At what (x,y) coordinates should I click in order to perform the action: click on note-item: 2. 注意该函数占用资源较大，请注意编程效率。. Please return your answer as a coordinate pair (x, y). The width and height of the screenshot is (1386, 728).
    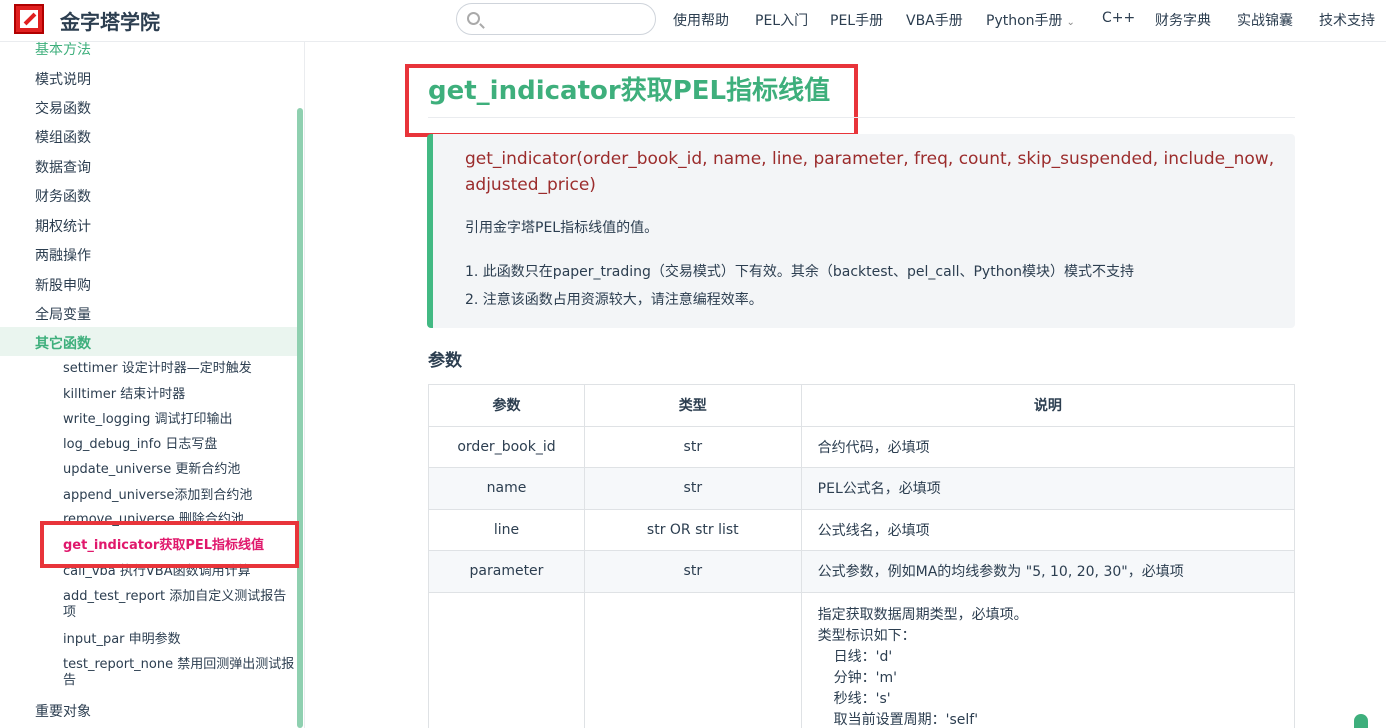
    Looking at the image, I should click on (614, 300).